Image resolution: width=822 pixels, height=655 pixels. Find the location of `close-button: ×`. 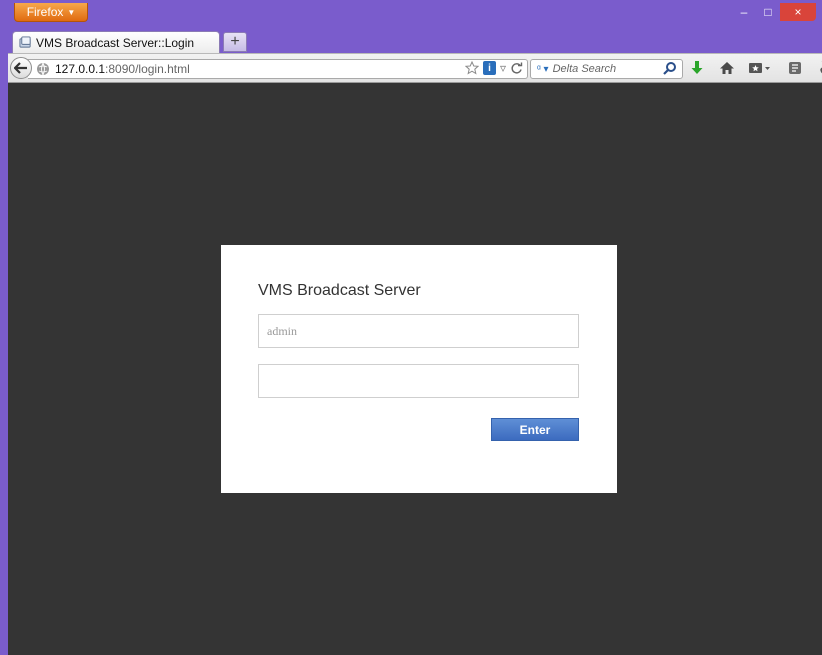

close-button: × is located at coordinates (798, 12).